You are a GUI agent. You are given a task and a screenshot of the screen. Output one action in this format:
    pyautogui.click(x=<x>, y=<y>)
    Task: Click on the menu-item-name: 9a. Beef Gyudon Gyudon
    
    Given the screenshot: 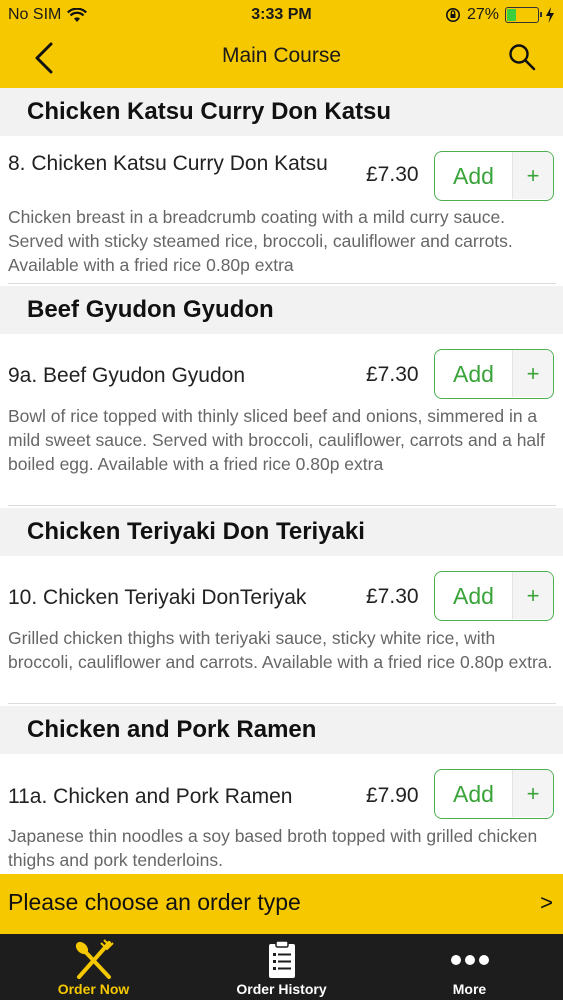 What is the action you would take?
    pyautogui.click(x=178, y=375)
    